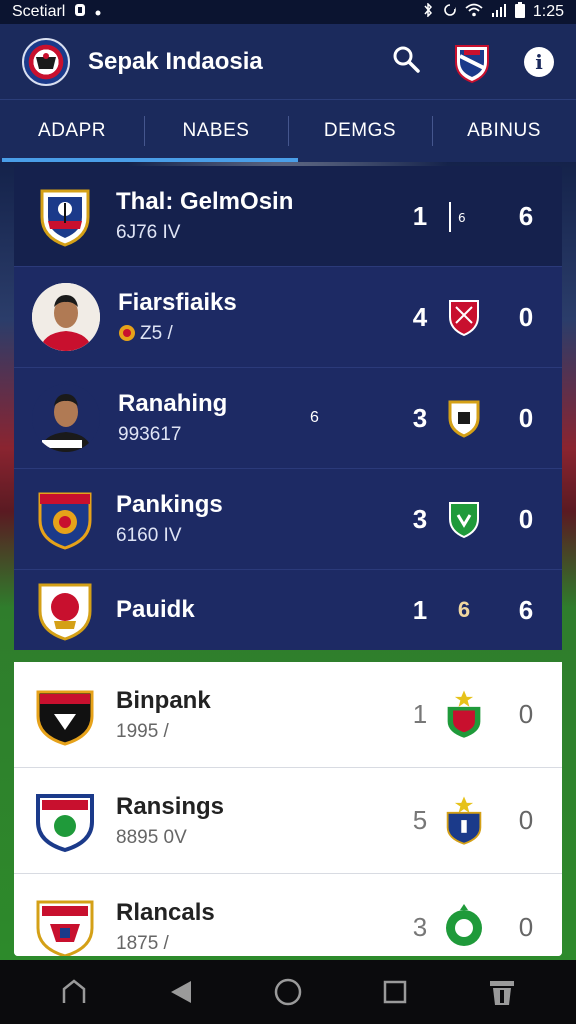 The width and height of the screenshot is (576, 1024). I want to click on trash-icon, so click(502, 992).